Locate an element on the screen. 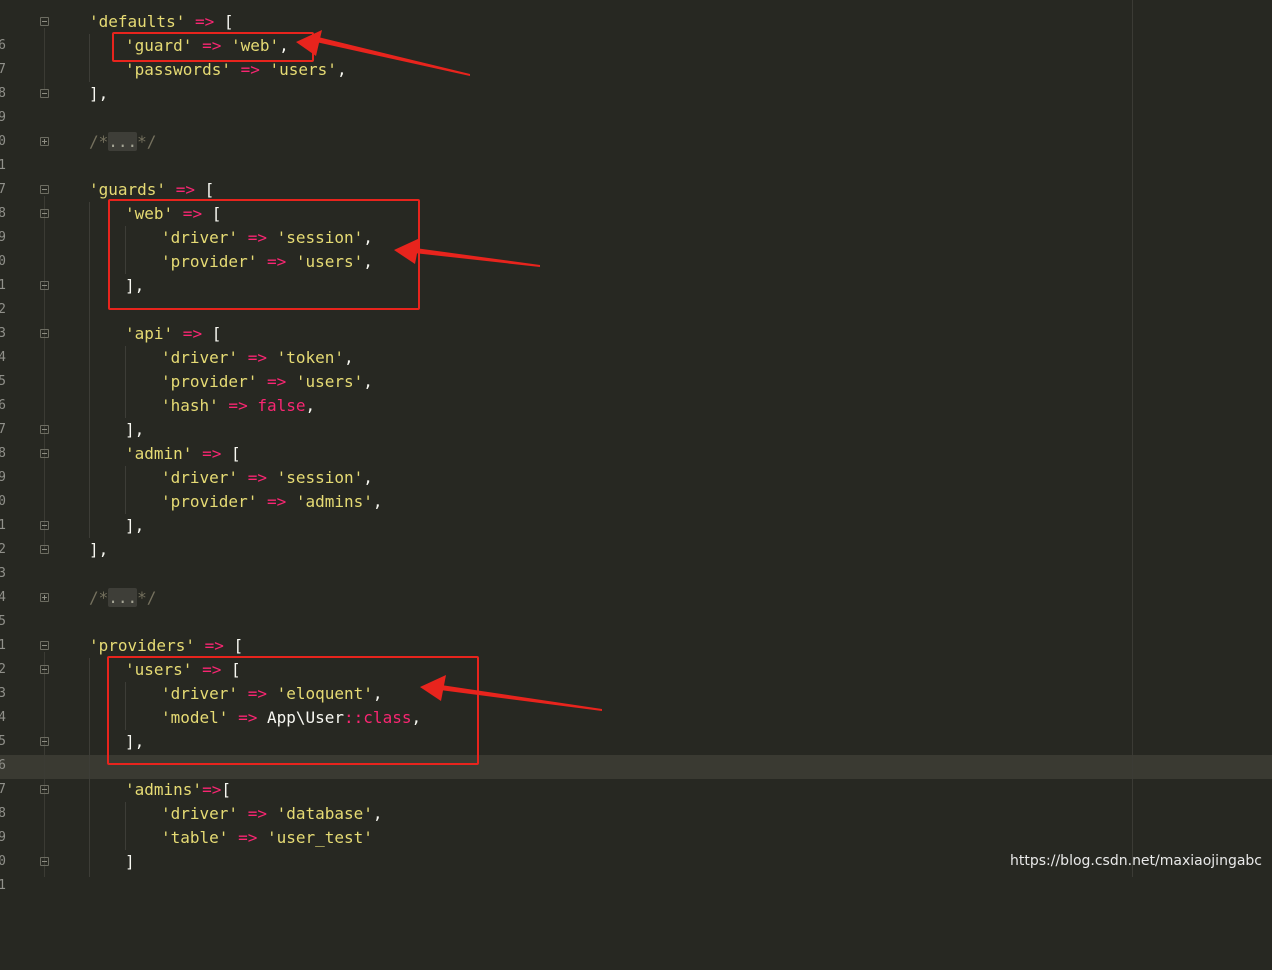 This screenshot has width=1272, height=970. watermark-url: https://blog.csdn.net/maxiaojingabc is located at coordinates (1136, 861).